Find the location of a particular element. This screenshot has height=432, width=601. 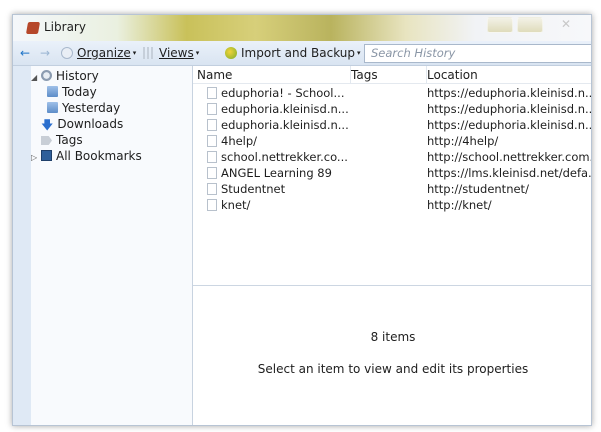

clock-icon is located at coordinates (46, 75).